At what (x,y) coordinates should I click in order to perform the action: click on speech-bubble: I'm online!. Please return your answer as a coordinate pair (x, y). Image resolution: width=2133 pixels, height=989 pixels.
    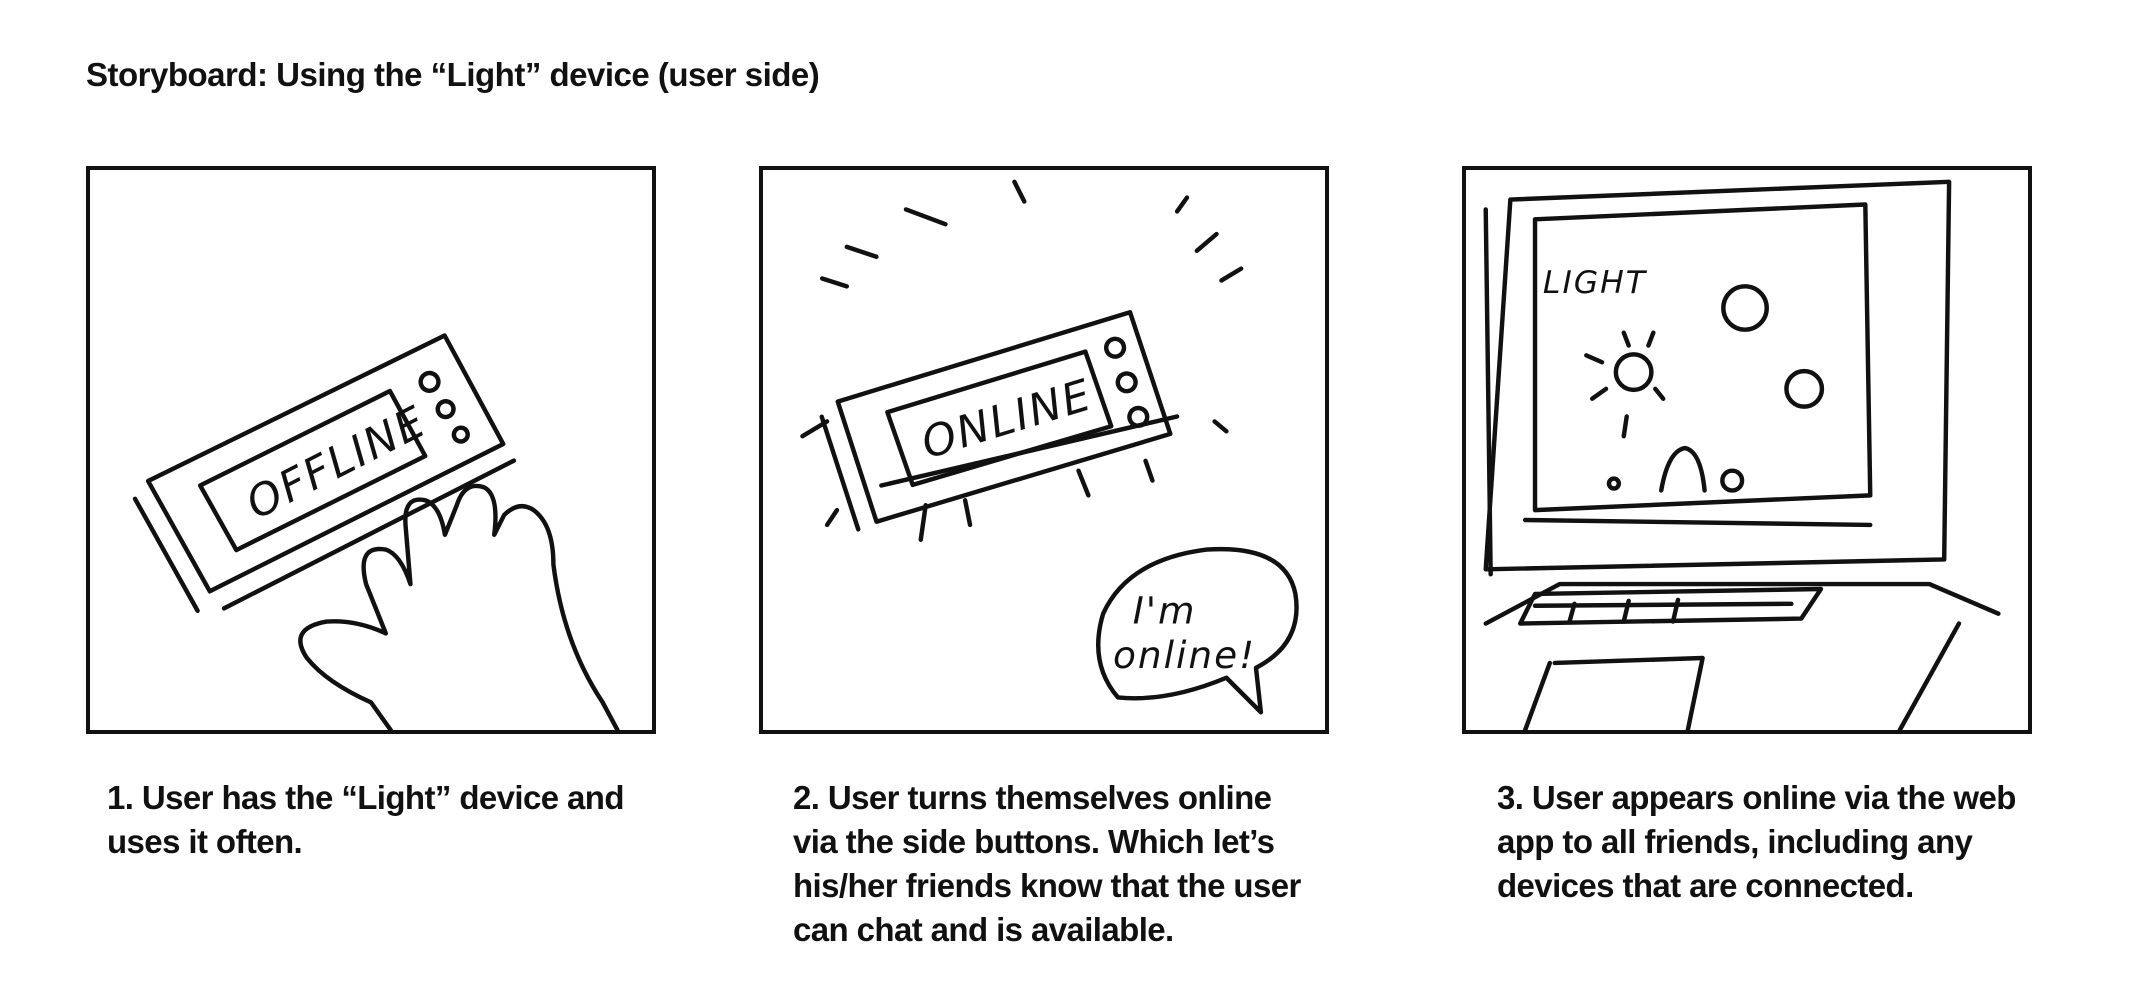
    Looking at the image, I should click on (1197, 630).